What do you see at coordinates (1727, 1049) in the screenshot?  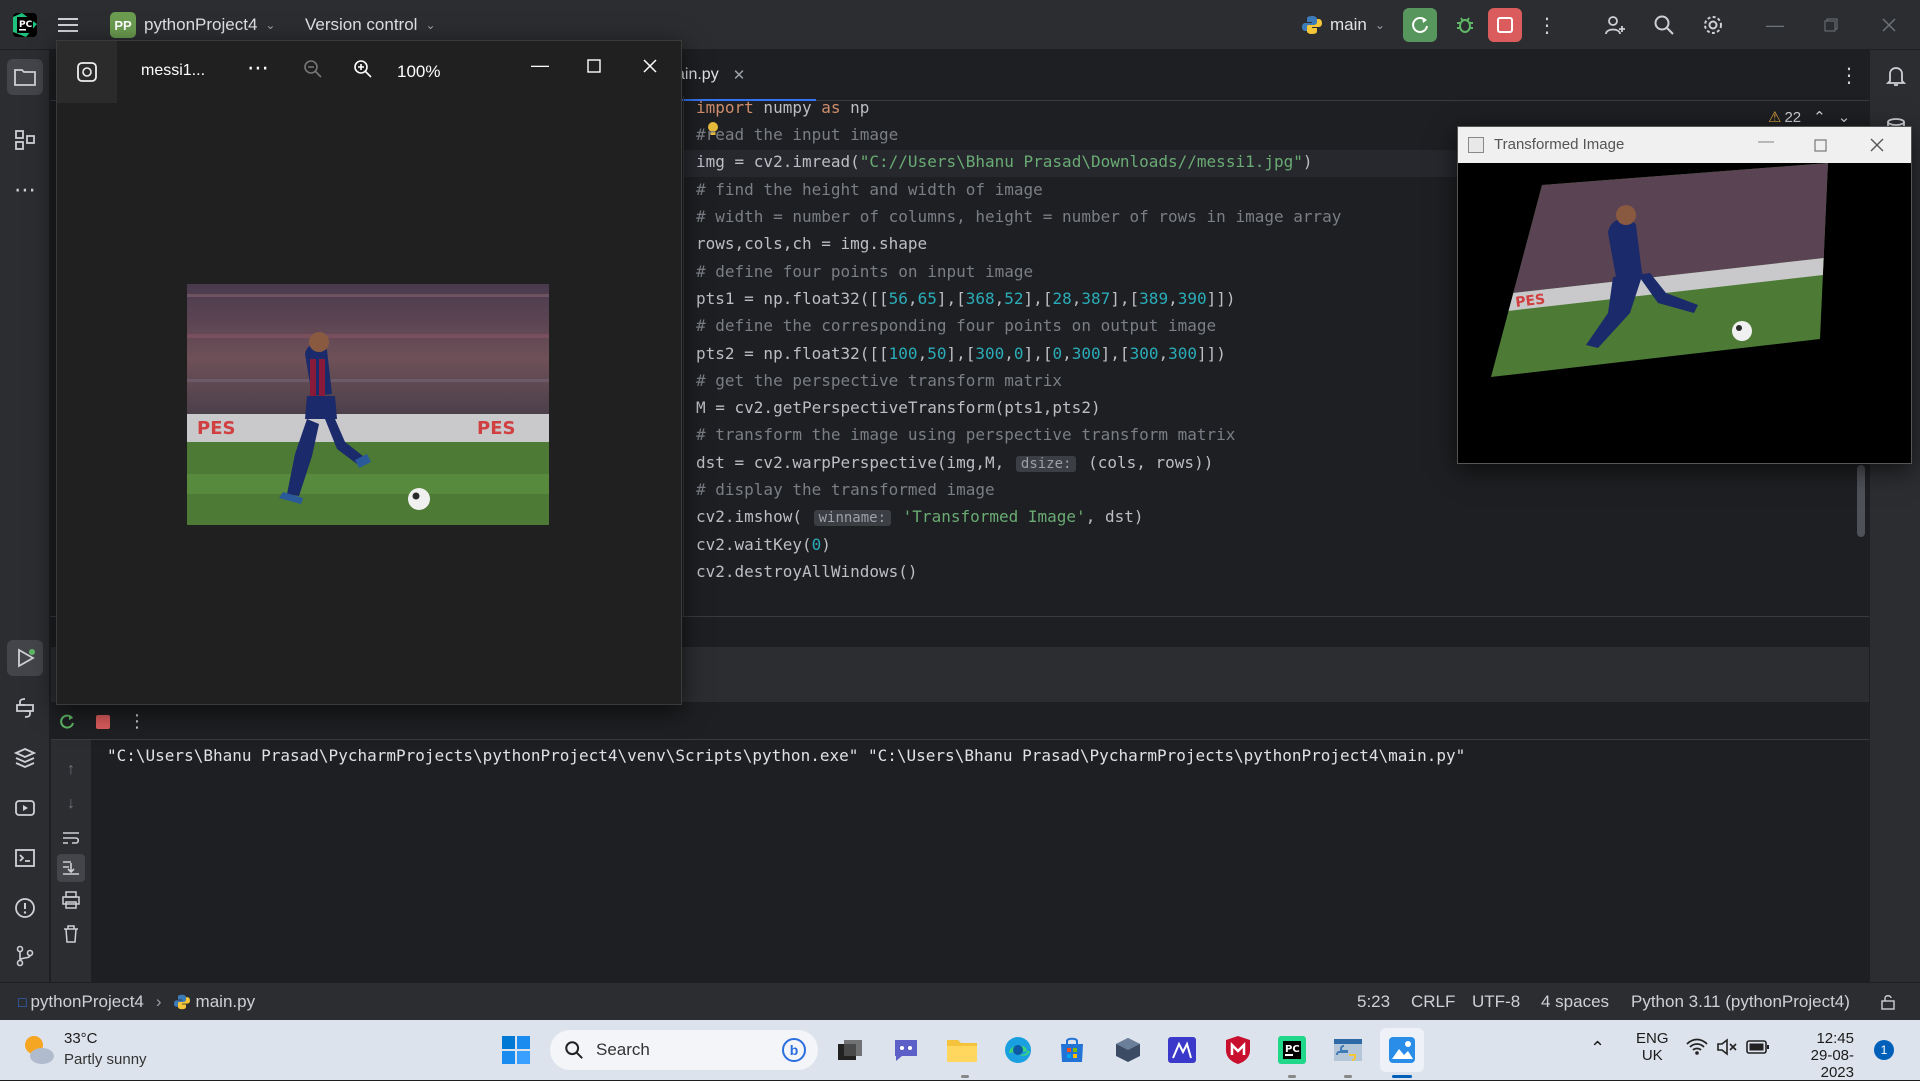 I see `volume-muted-icon` at bounding box center [1727, 1049].